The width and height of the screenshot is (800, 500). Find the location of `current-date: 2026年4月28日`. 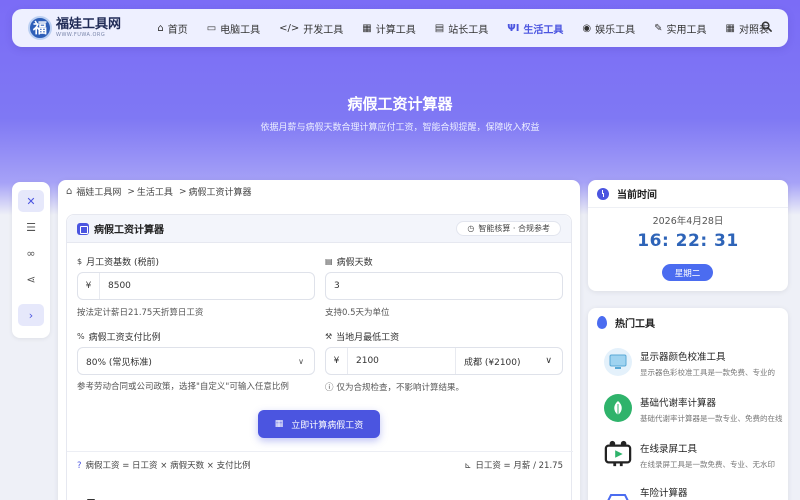

current-date: 2026年4月28日 is located at coordinates (688, 221).